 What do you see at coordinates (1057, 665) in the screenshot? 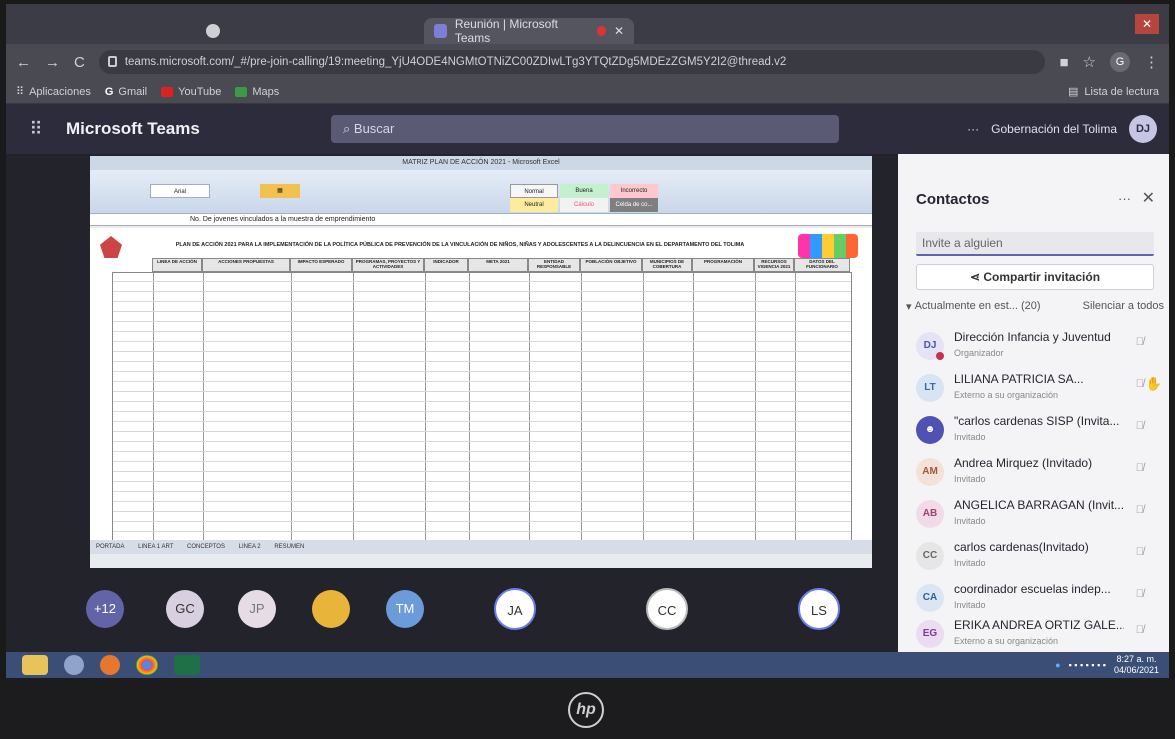
I see `help-icon: ●` at bounding box center [1057, 665].